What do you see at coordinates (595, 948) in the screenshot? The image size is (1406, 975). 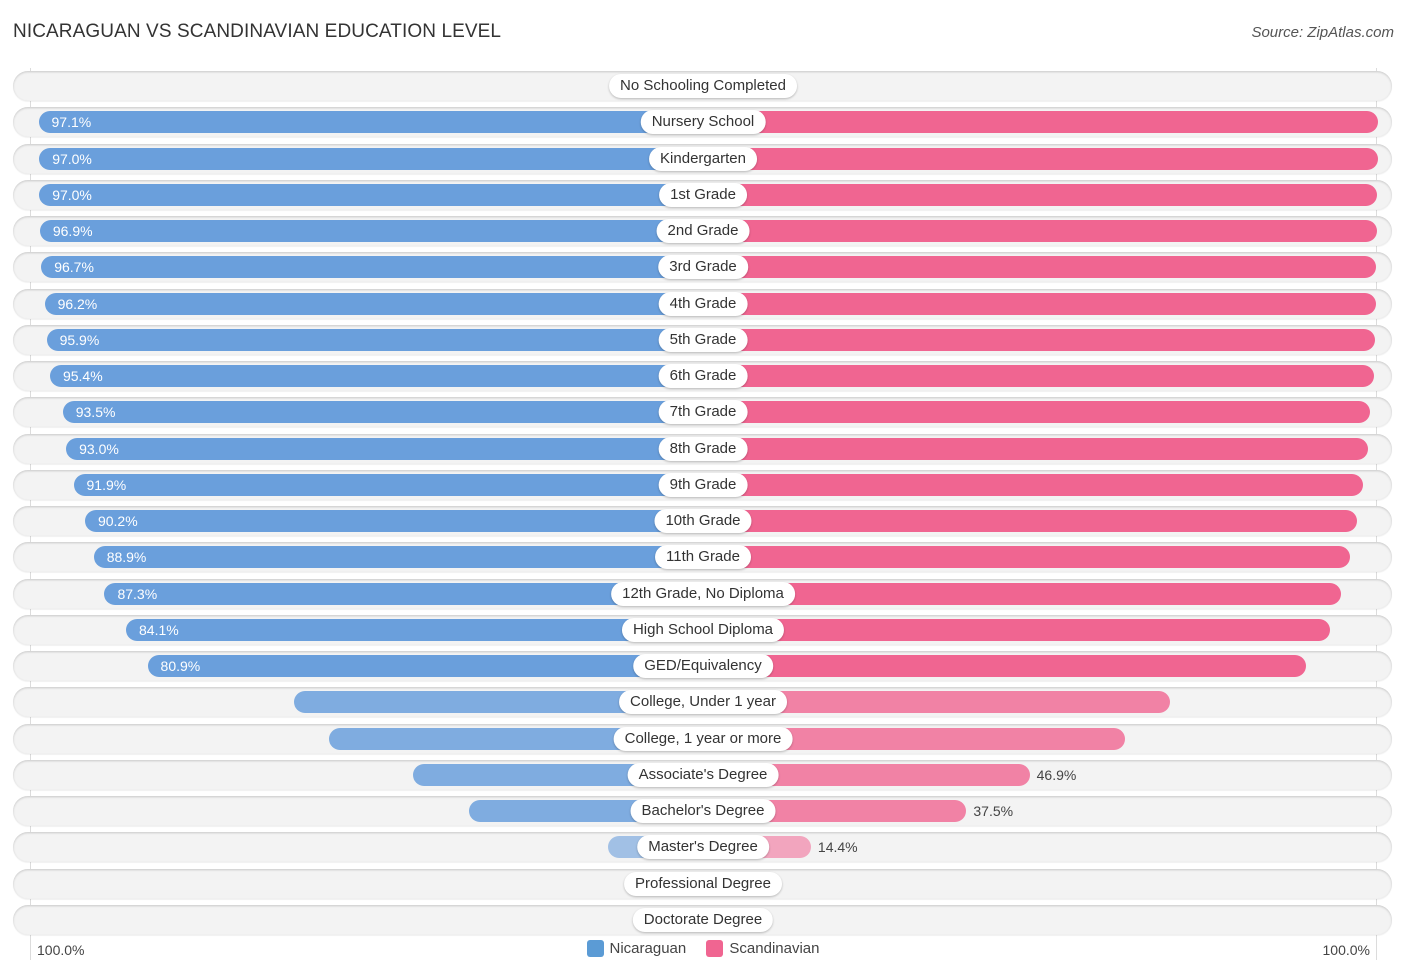 I see `legend-swatch-nicaraguan` at bounding box center [595, 948].